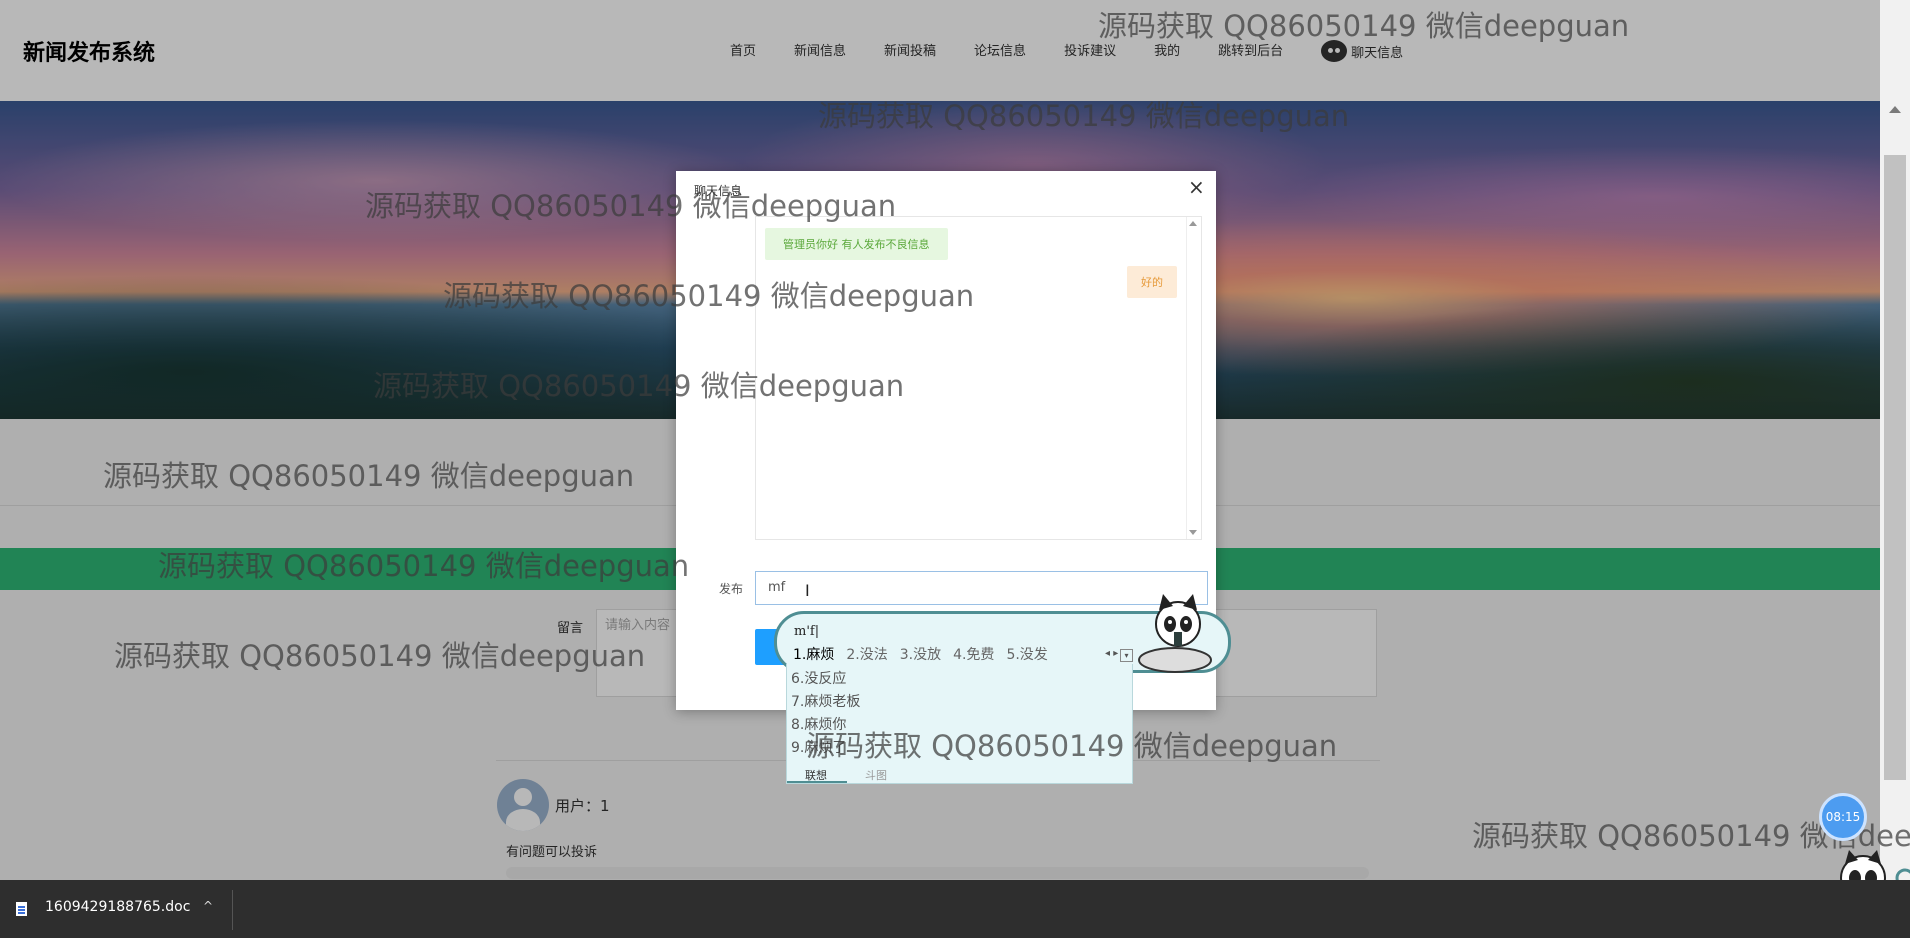 Image resolution: width=1910 pixels, height=938 pixels. Describe the element at coordinates (1196, 187) in the screenshot. I see `close-icon: ×` at that location.